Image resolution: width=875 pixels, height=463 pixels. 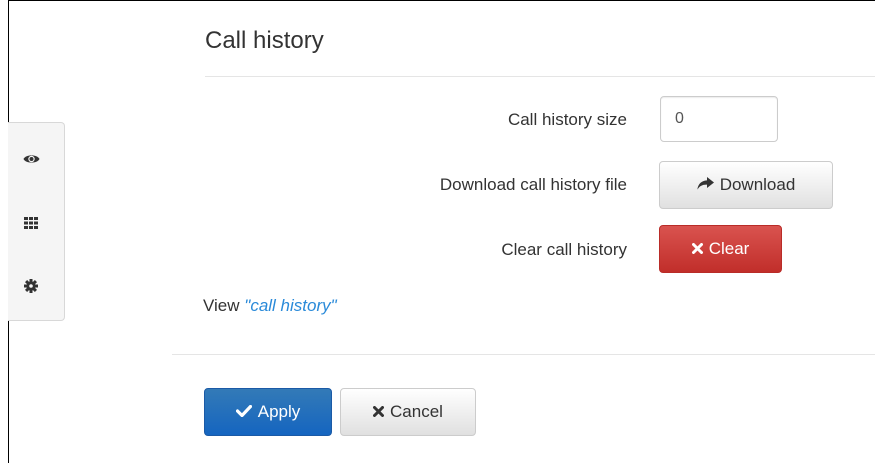 I want to click on apply-button-label: Apply, so click(x=279, y=411).